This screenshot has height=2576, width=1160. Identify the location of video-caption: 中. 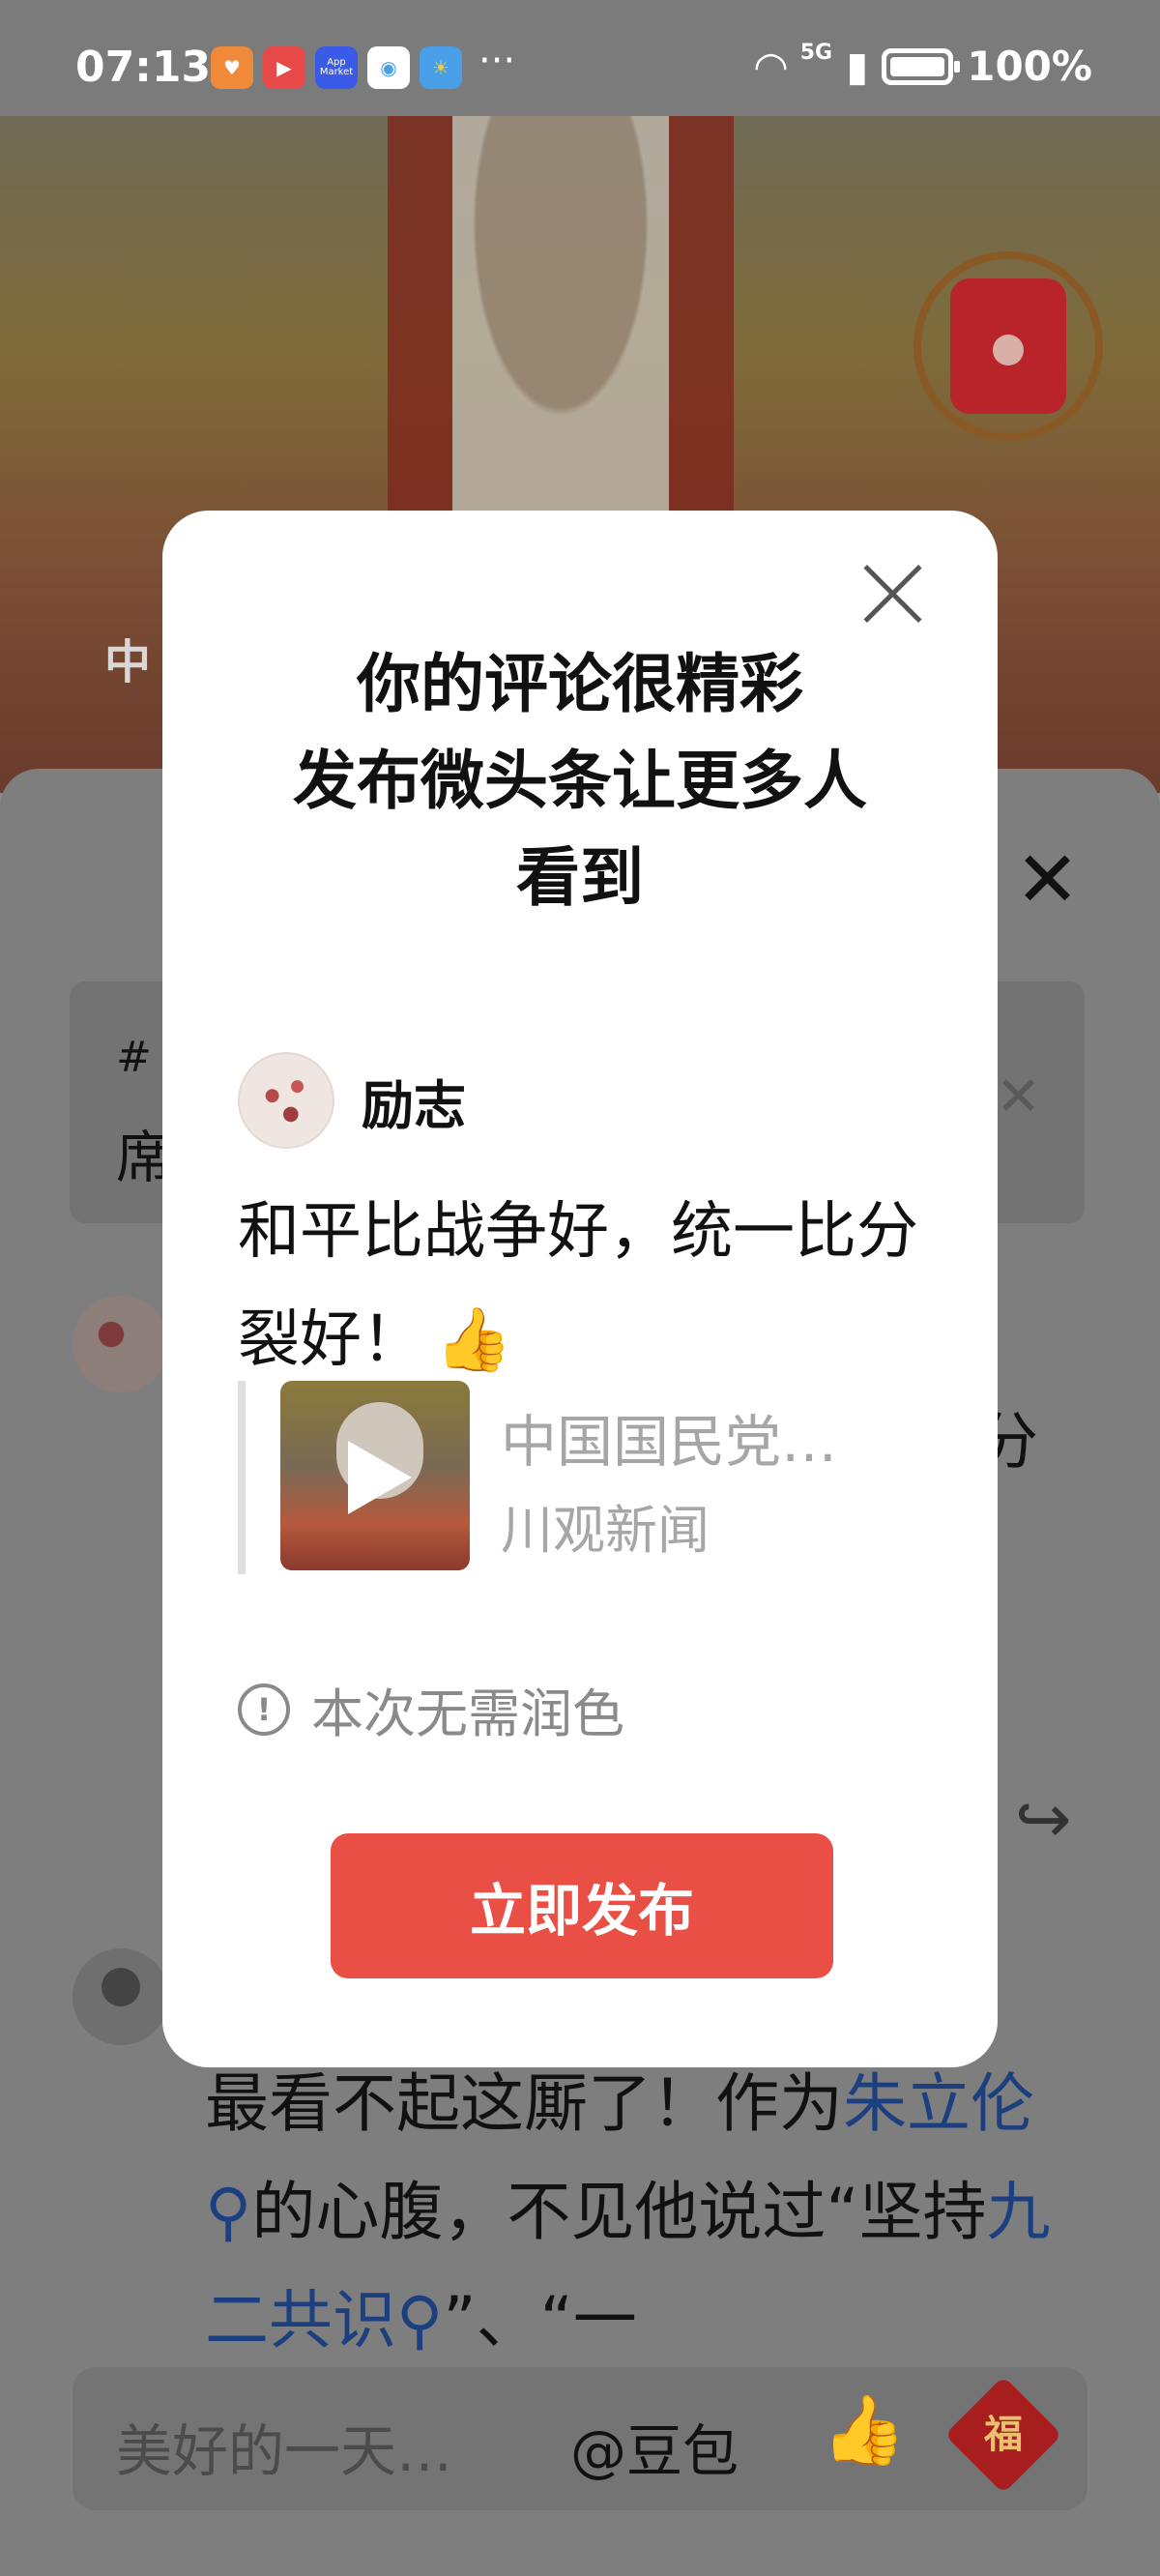
(128, 662).